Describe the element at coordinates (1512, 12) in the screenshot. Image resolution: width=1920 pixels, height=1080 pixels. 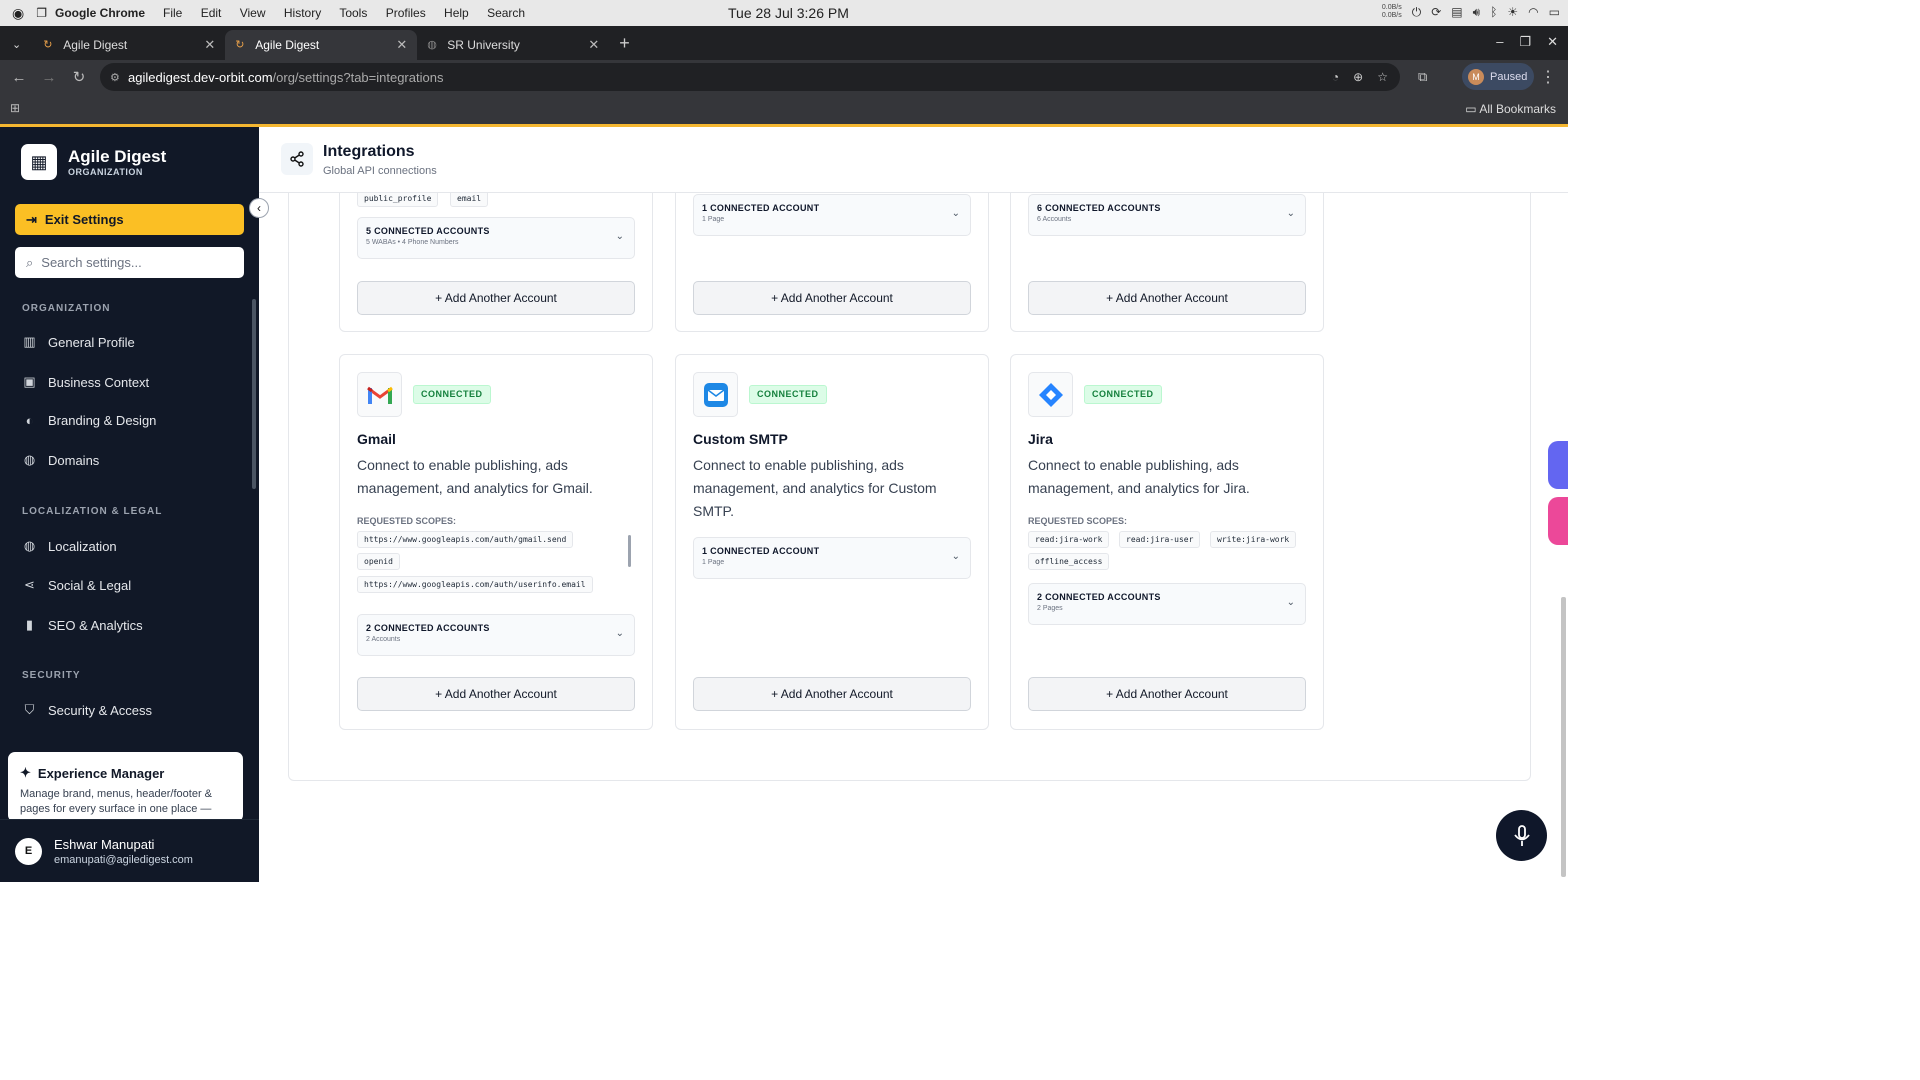
I see `brightness-icon: ☀︎` at that location.